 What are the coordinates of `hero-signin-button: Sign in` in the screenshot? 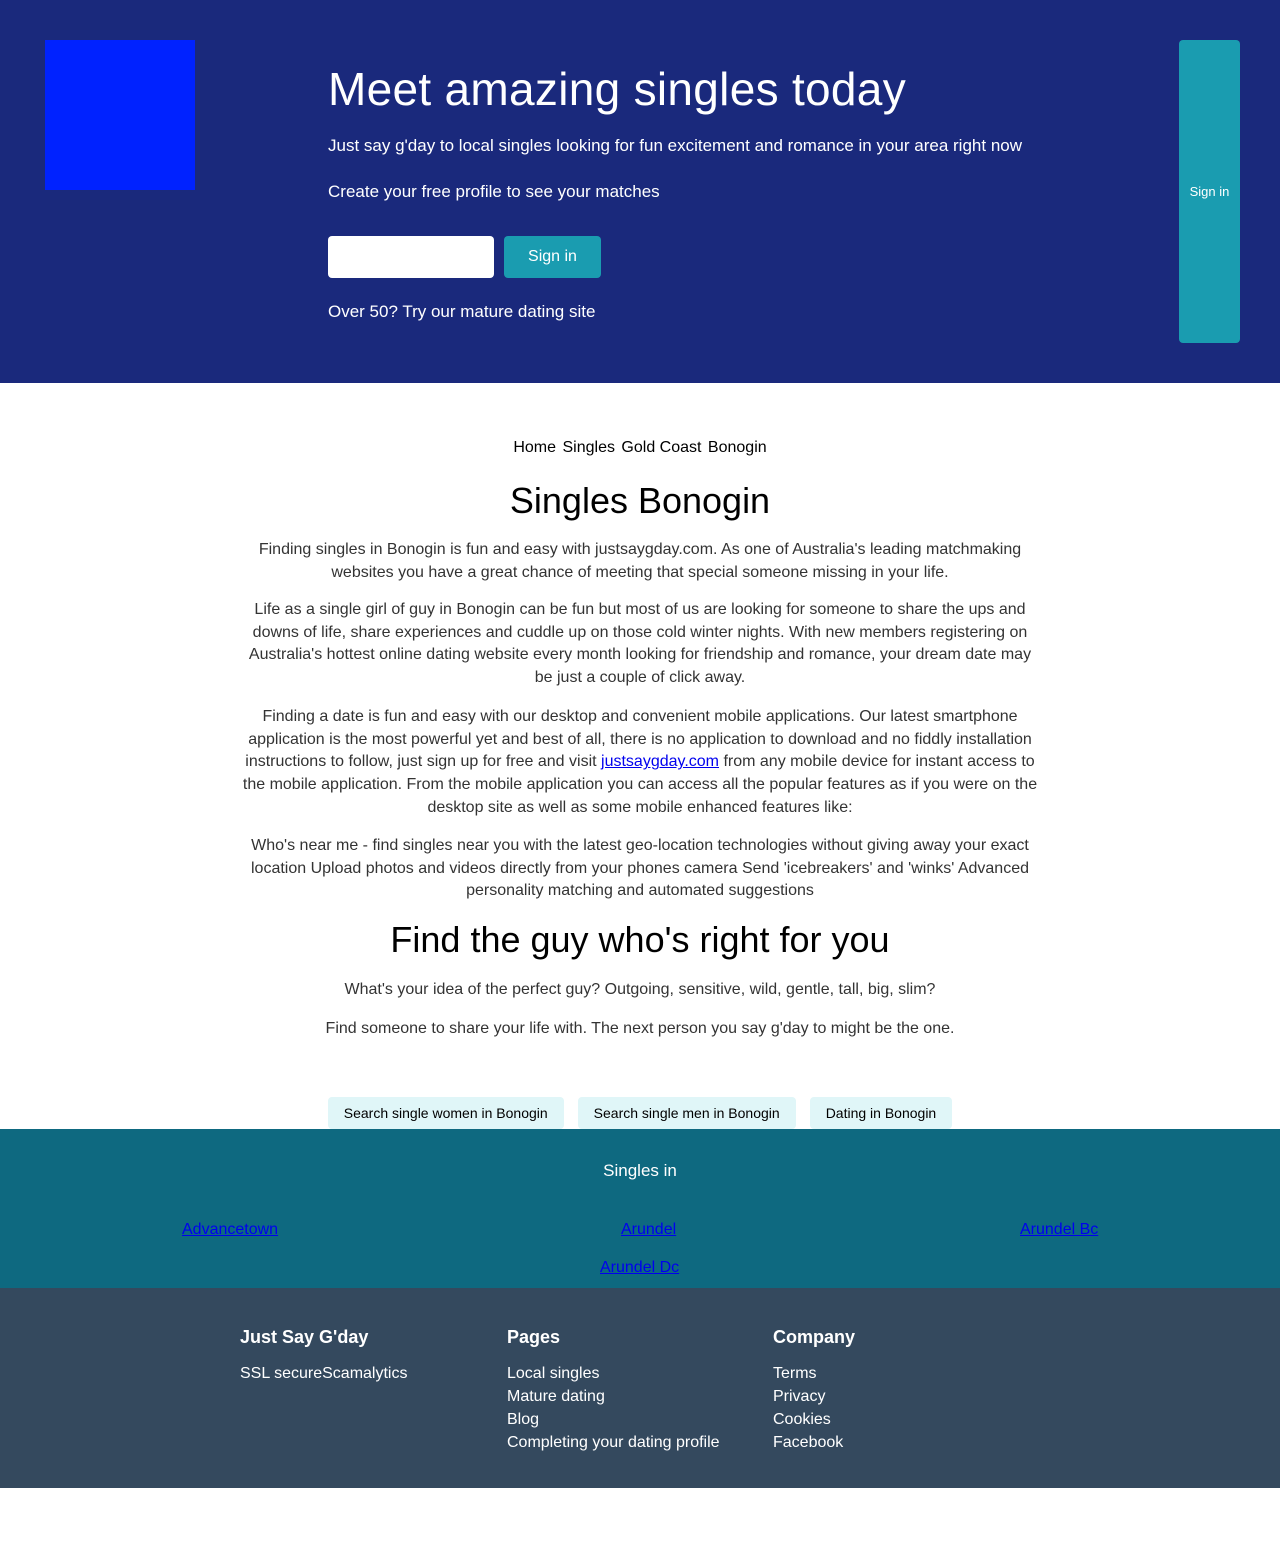 It's located at (552, 257).